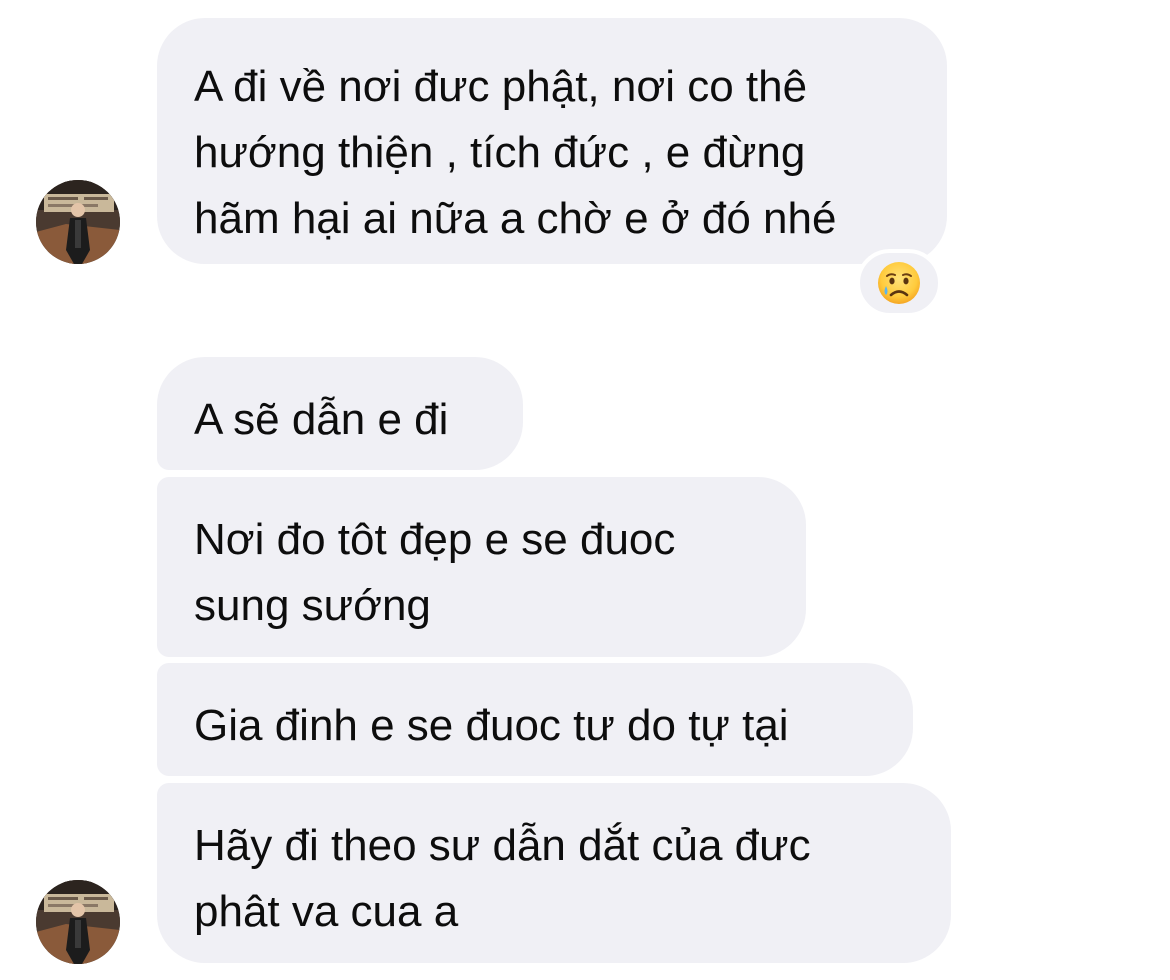 This screenshot has height=980, width=1170. What do you see at coordinates (481, 567) in the screenshot?
I see `message-bubble: Nơi đo tôt đẹp e se đuoc sung sướng` at bounding box center [481, 567].